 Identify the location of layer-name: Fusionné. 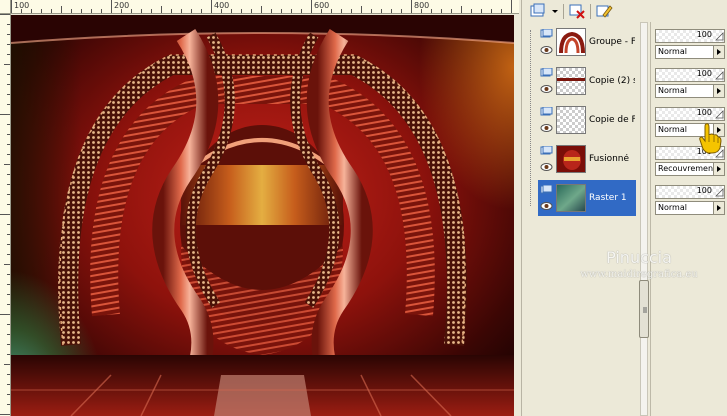
(609, 159).